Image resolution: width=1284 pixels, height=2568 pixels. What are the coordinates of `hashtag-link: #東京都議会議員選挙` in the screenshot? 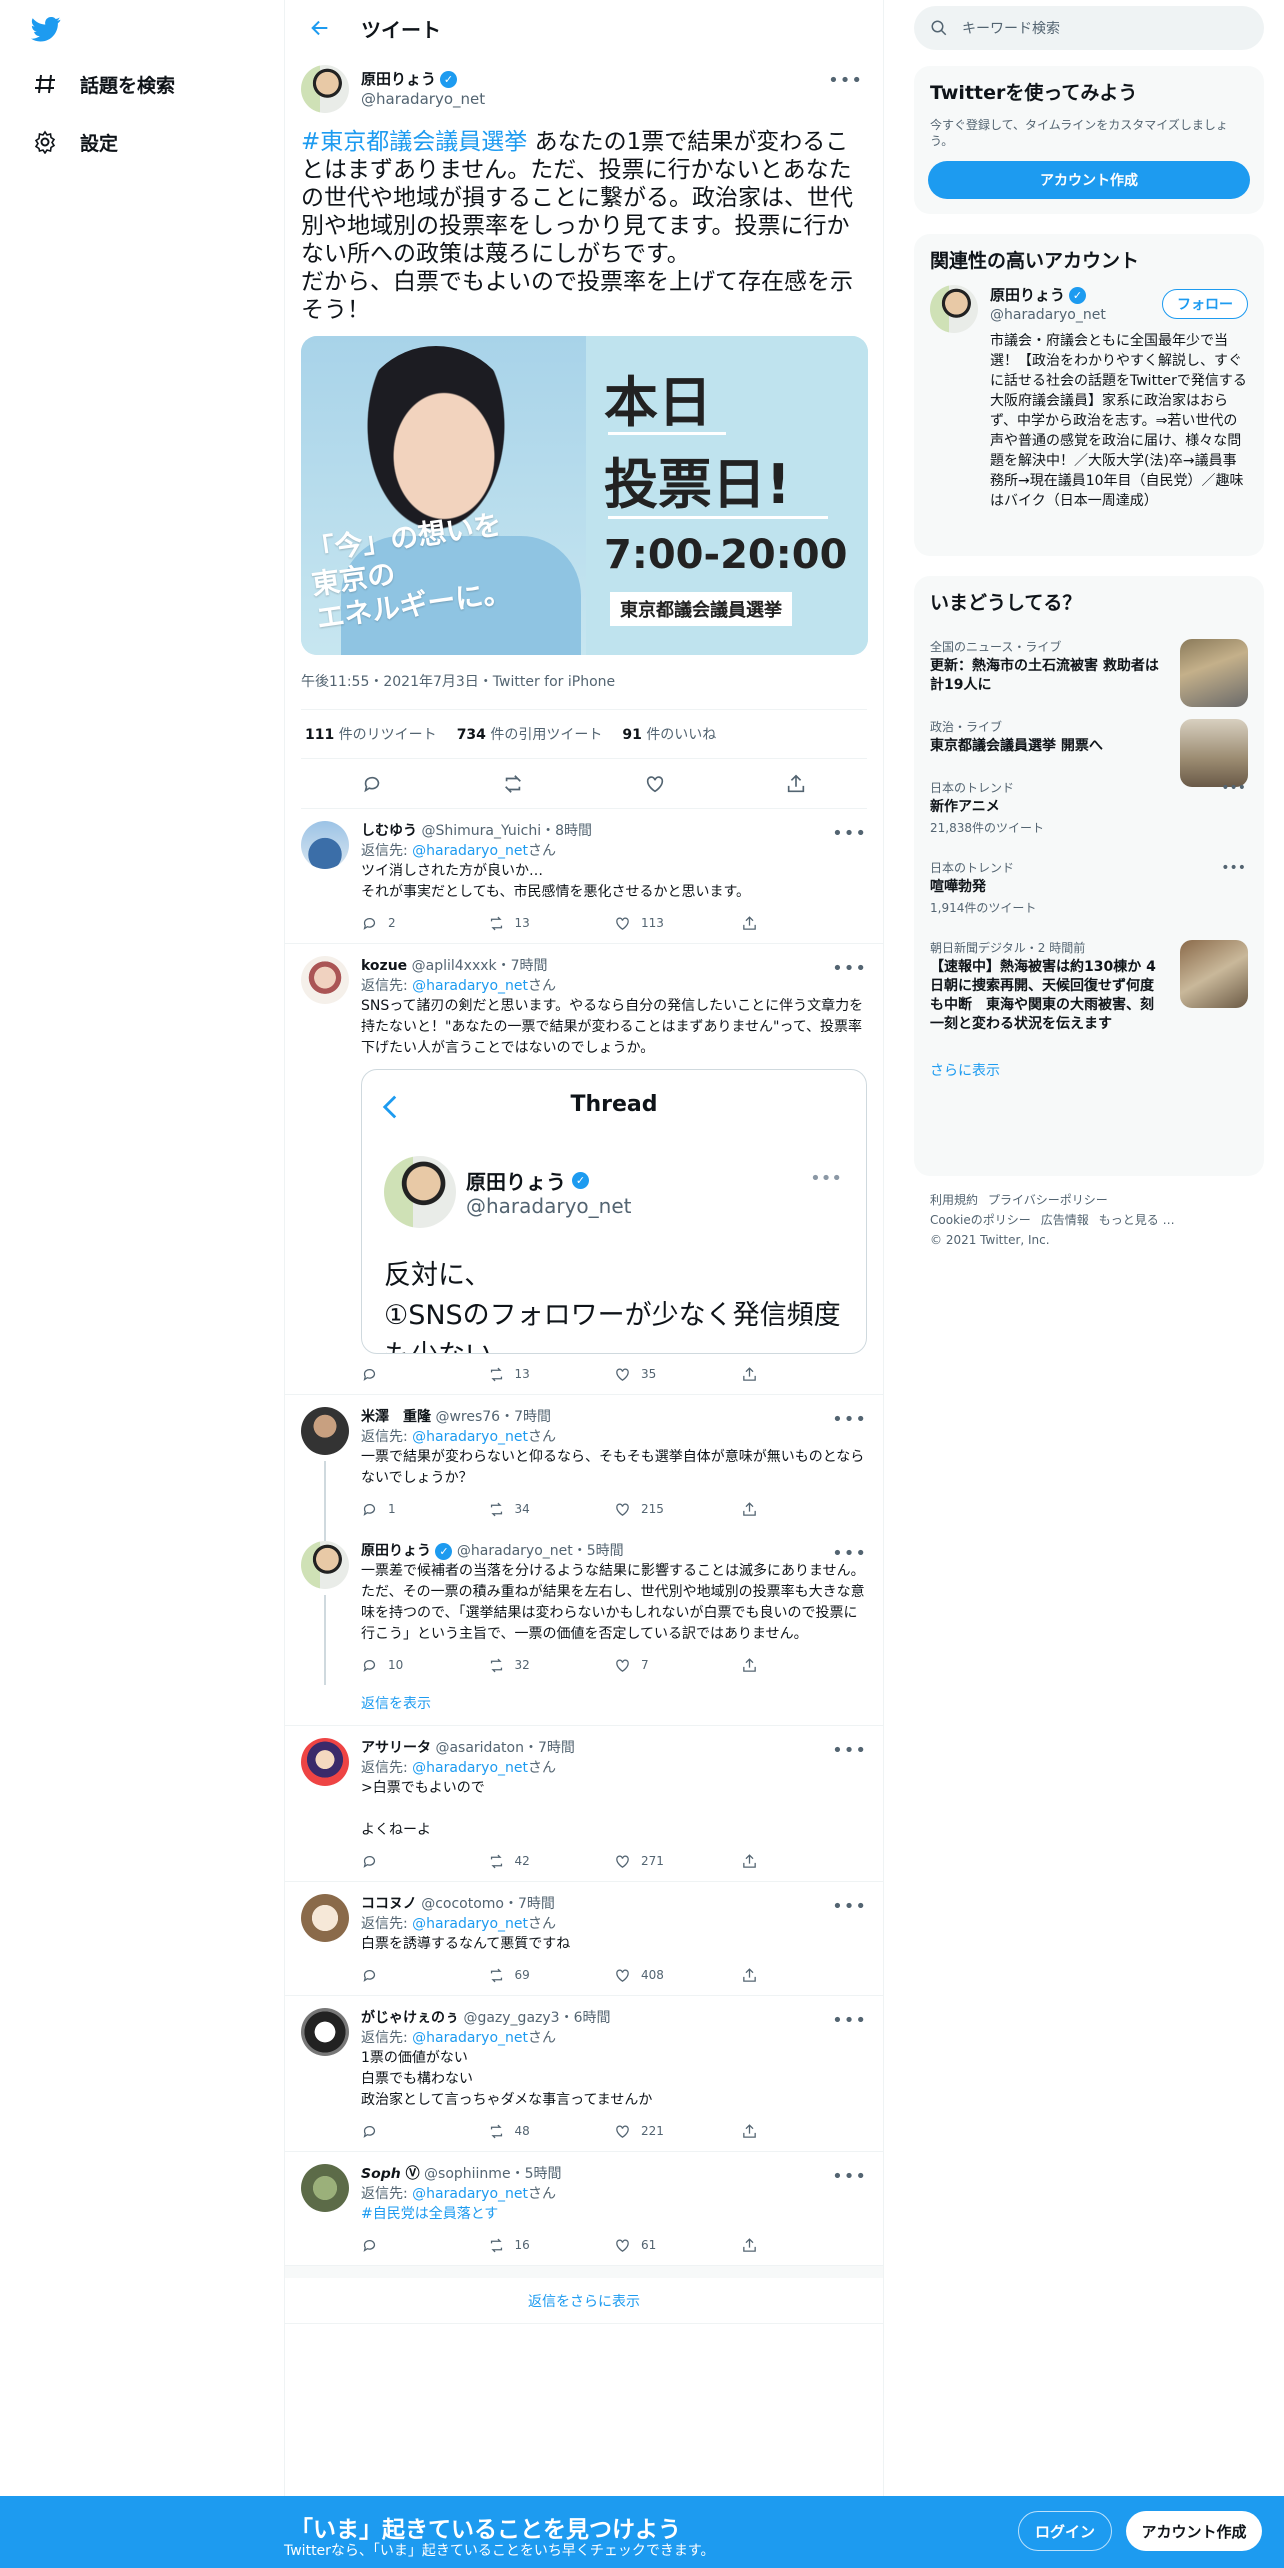 It's located at (414, 142).